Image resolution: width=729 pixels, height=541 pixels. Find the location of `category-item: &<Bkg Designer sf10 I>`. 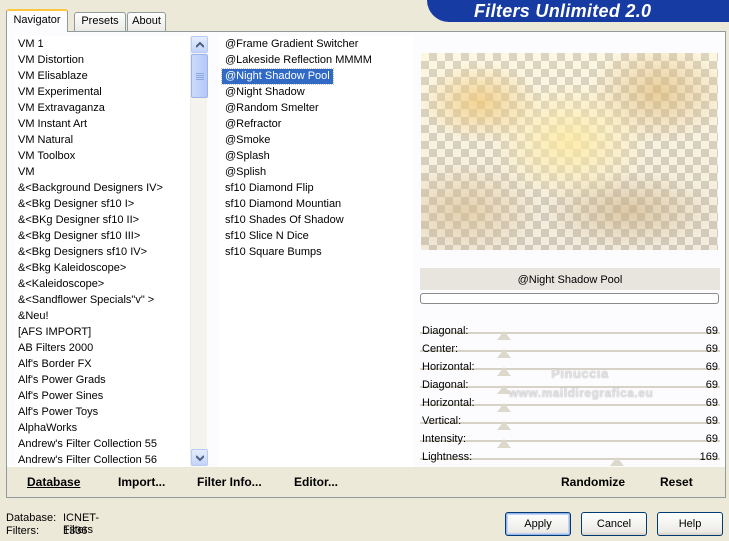

category-item: &<Bkg Designer sf10 I> is located at coordinates (76, 204).